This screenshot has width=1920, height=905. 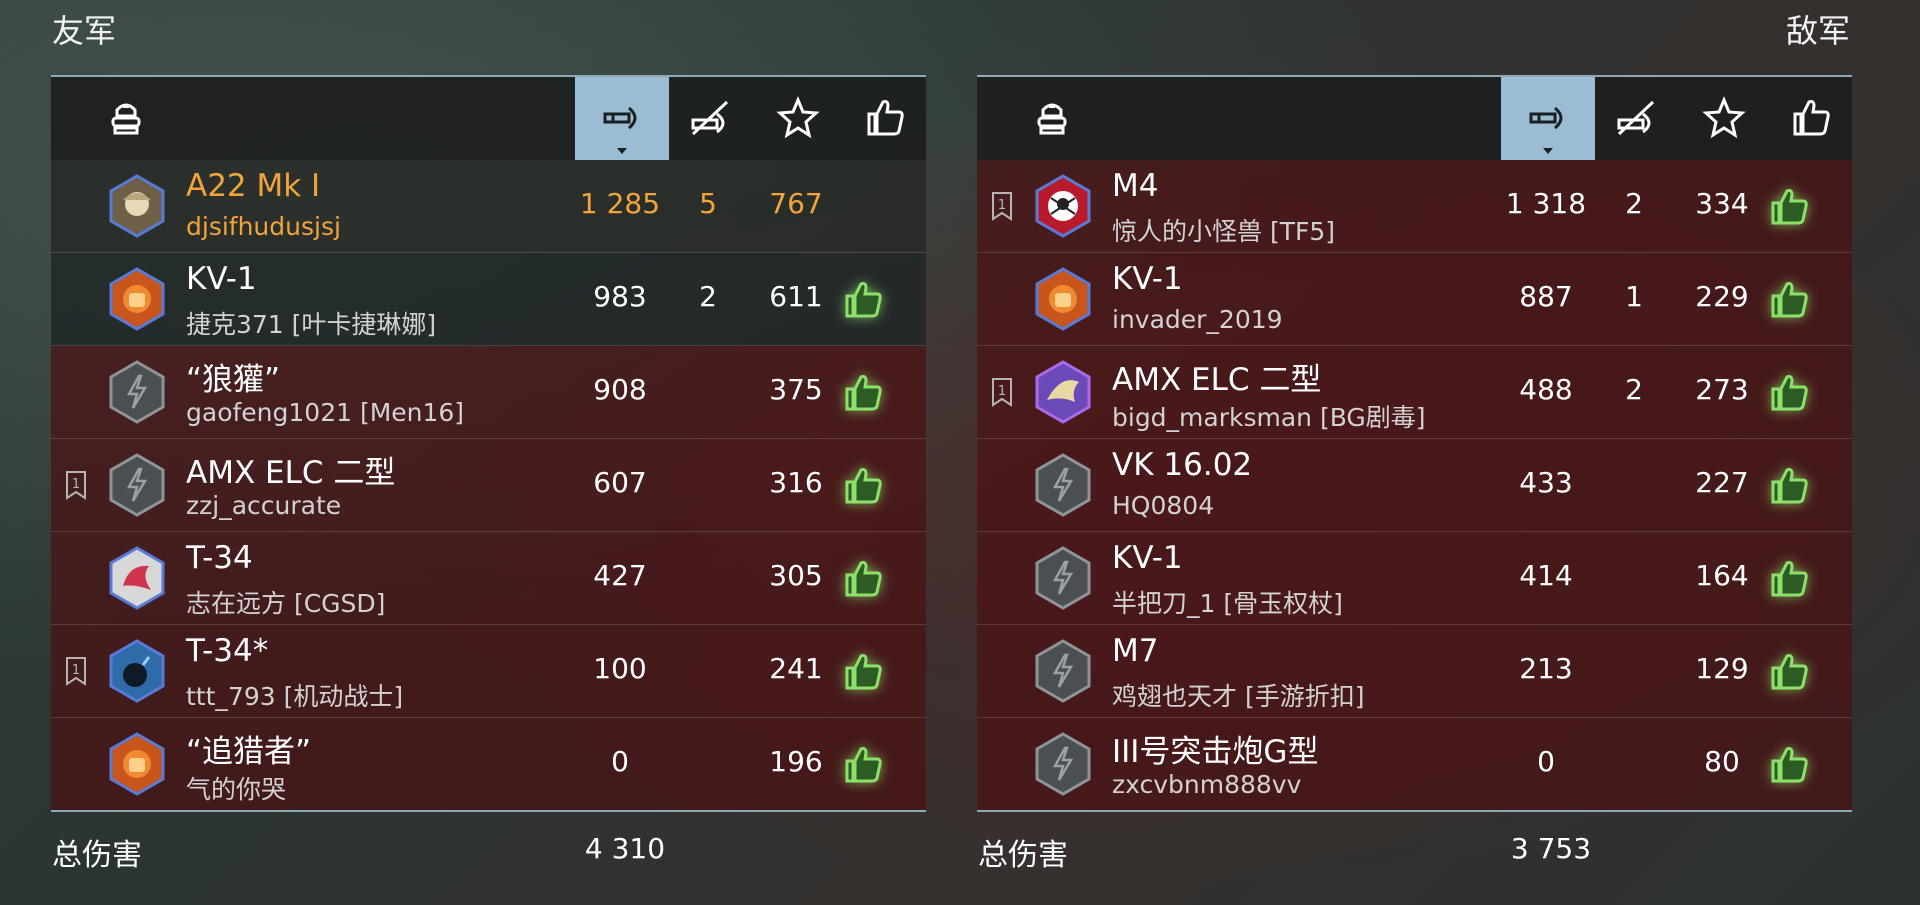 I want to click on player-row: “追猎者” 气的你哭 0 196, so click(x=488, y=765).